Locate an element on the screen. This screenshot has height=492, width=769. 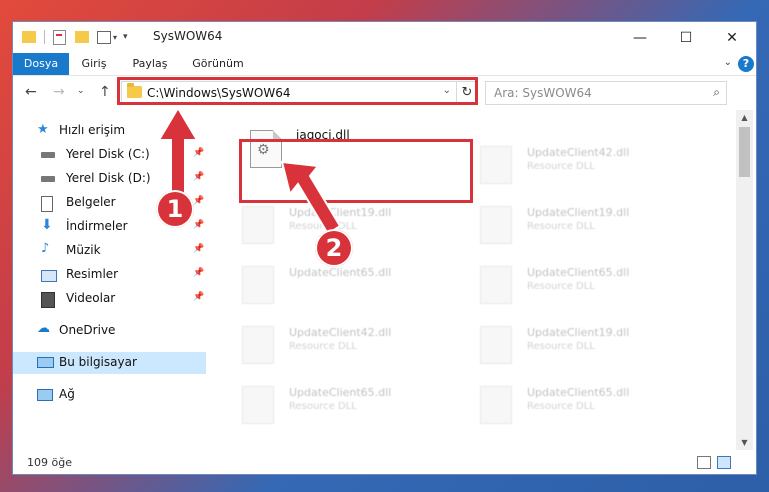
step-badge-1: 1 is located at coordinates (175, 209).